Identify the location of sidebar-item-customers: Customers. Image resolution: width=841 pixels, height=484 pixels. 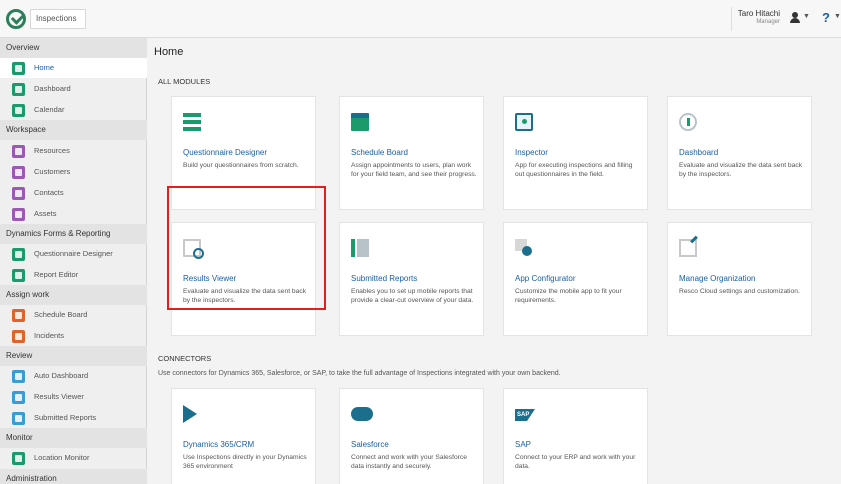
(73, 172).